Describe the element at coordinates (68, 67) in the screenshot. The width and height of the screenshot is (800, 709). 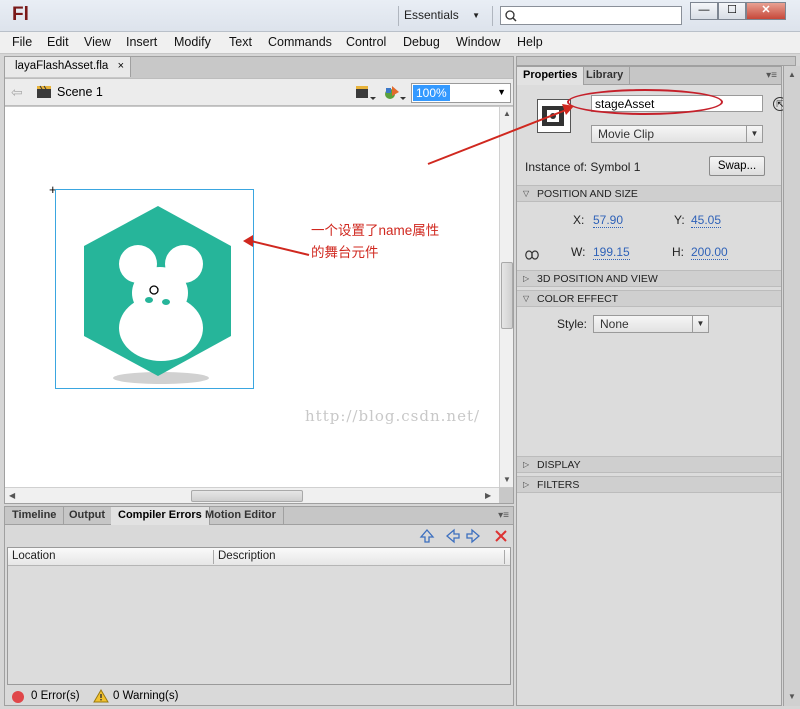
I see `document-tab: layaFlashAsset.fla ×` at that location.